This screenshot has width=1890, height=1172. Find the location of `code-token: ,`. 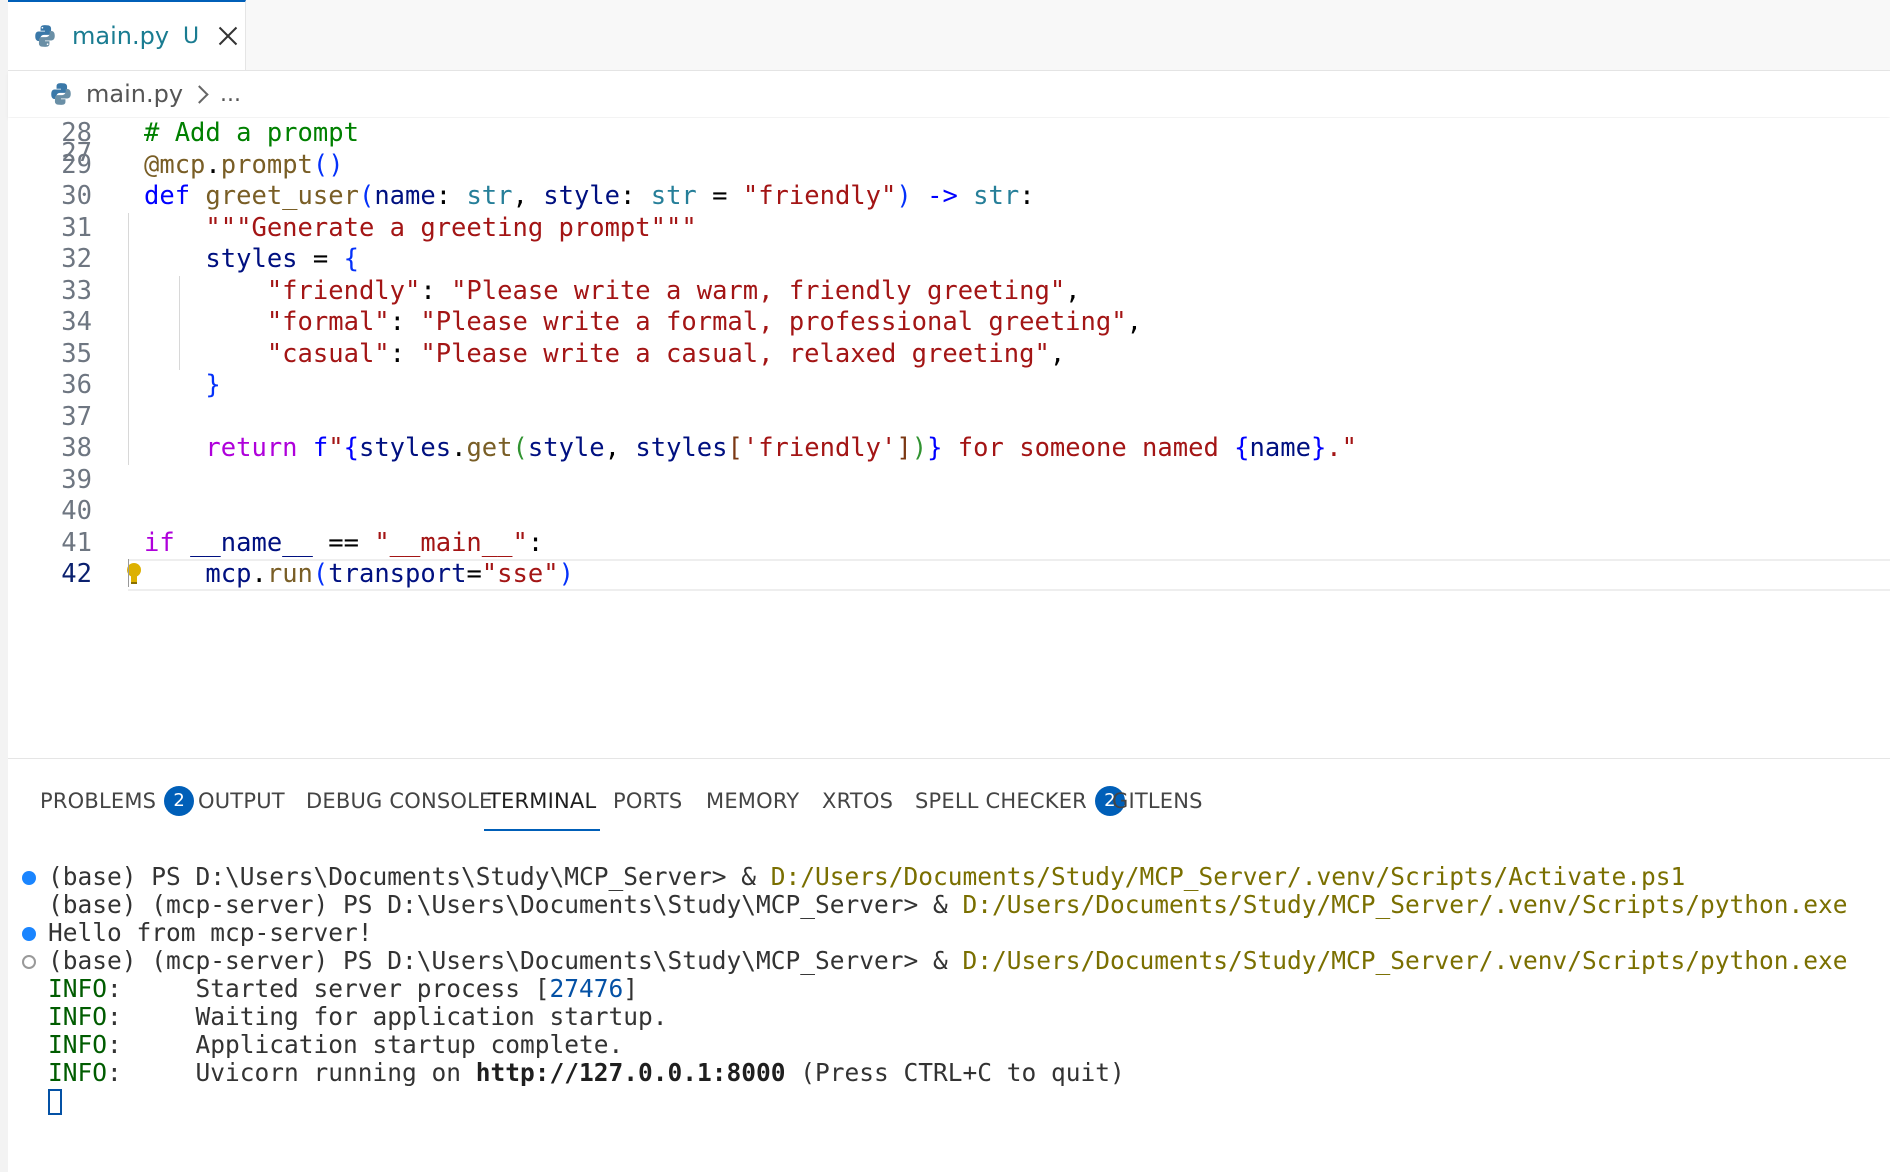

code-token: , is located at coordinates (528, 196).